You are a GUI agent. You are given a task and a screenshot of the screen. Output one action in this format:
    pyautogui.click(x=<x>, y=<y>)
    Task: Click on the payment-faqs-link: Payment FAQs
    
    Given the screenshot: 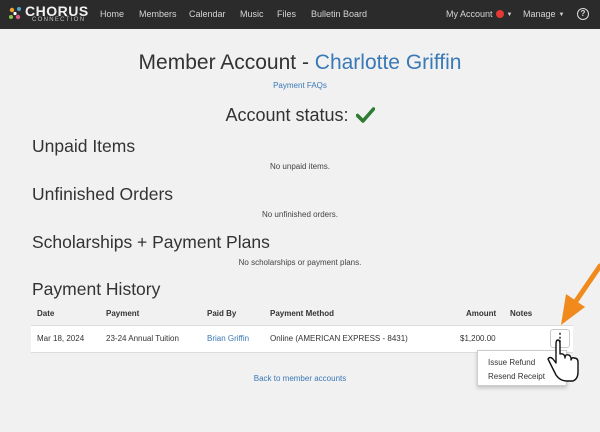 What is the action you would take?
    pyautogui.click(x=300, y=85)
    